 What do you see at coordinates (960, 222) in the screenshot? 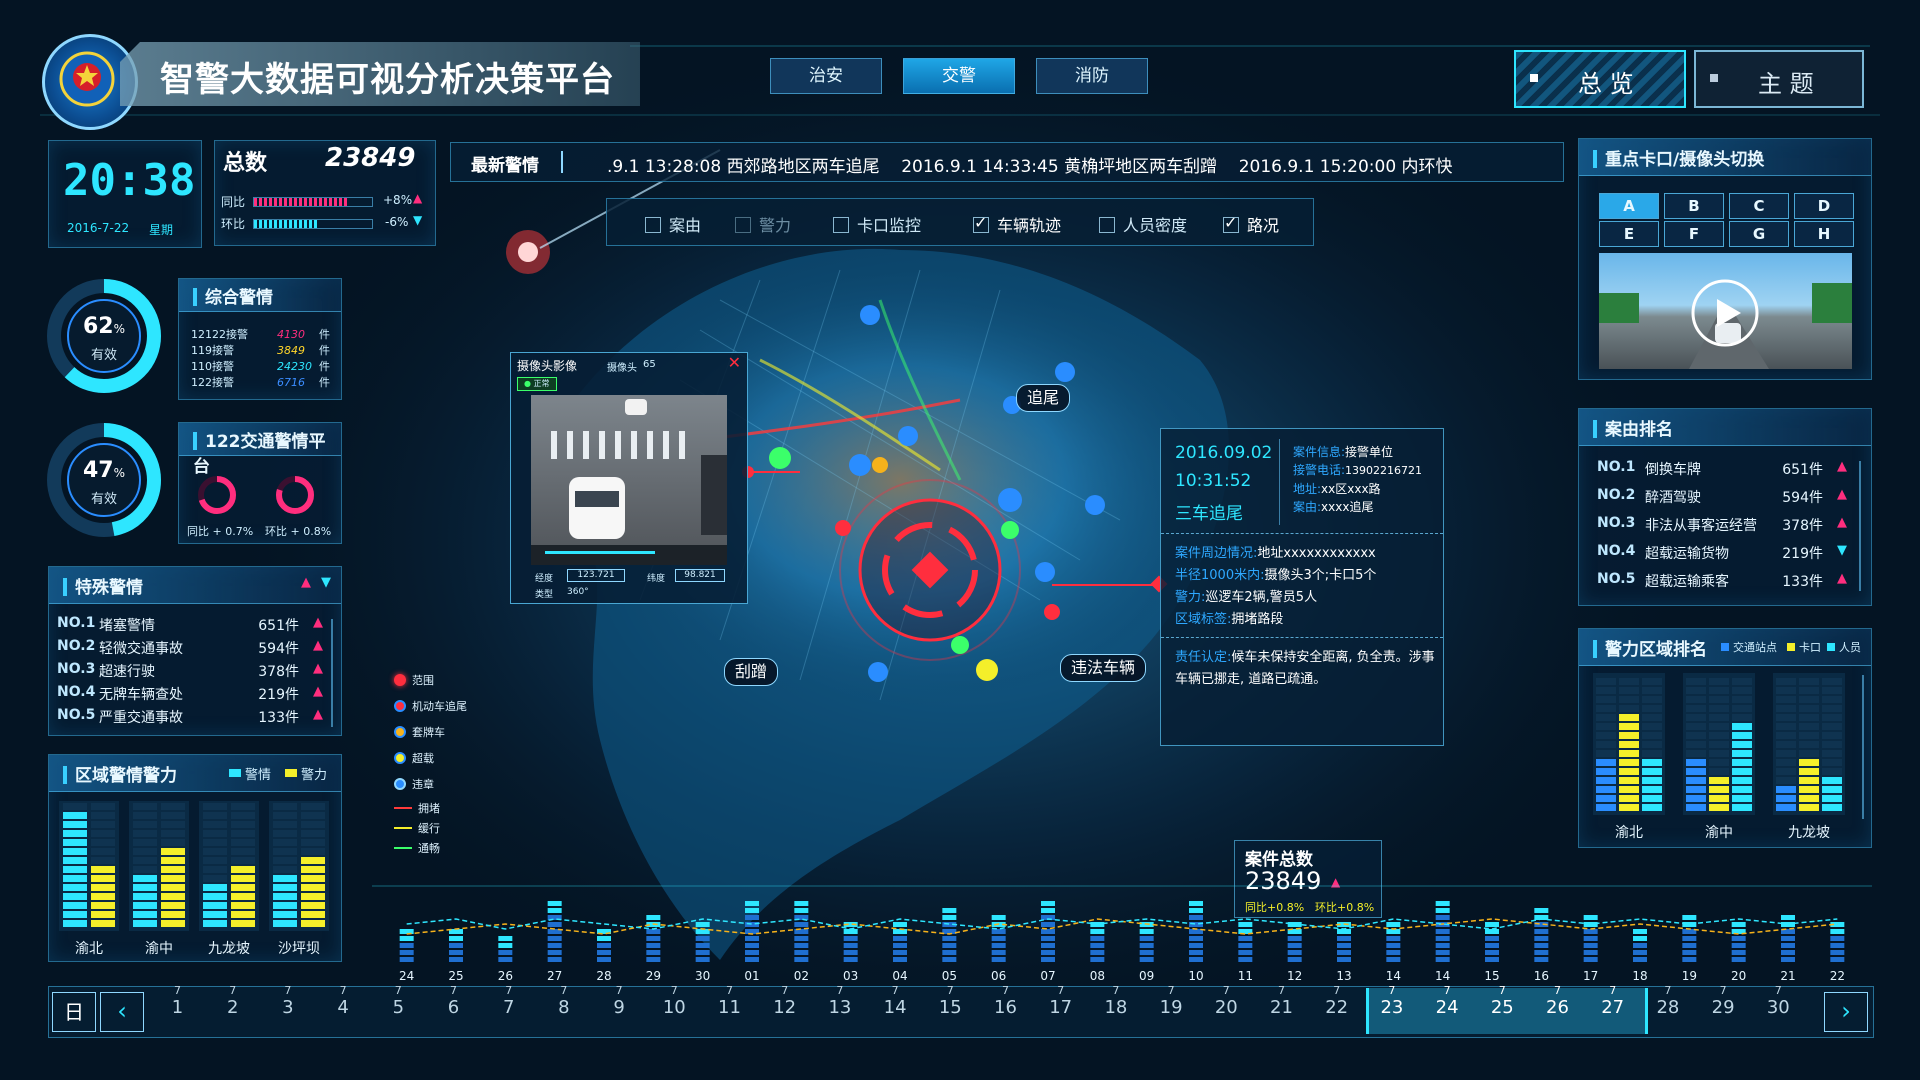
I see `layer-toolbar: 案由 警力 卡口监控 车辆轨迹 人员密度 路况` at bounding box center [960, 222].